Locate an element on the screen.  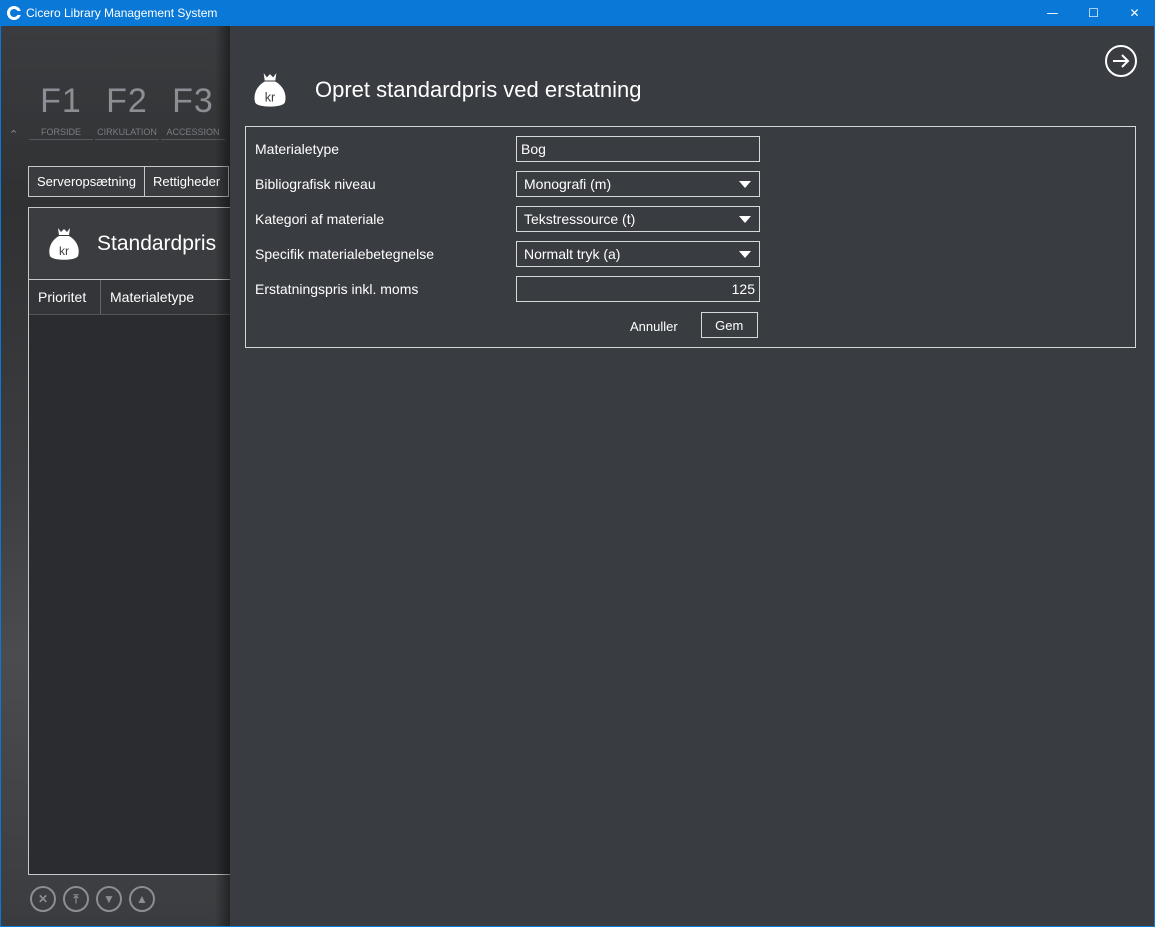
cicero-logo-icon is located at coordinates (14, 13).